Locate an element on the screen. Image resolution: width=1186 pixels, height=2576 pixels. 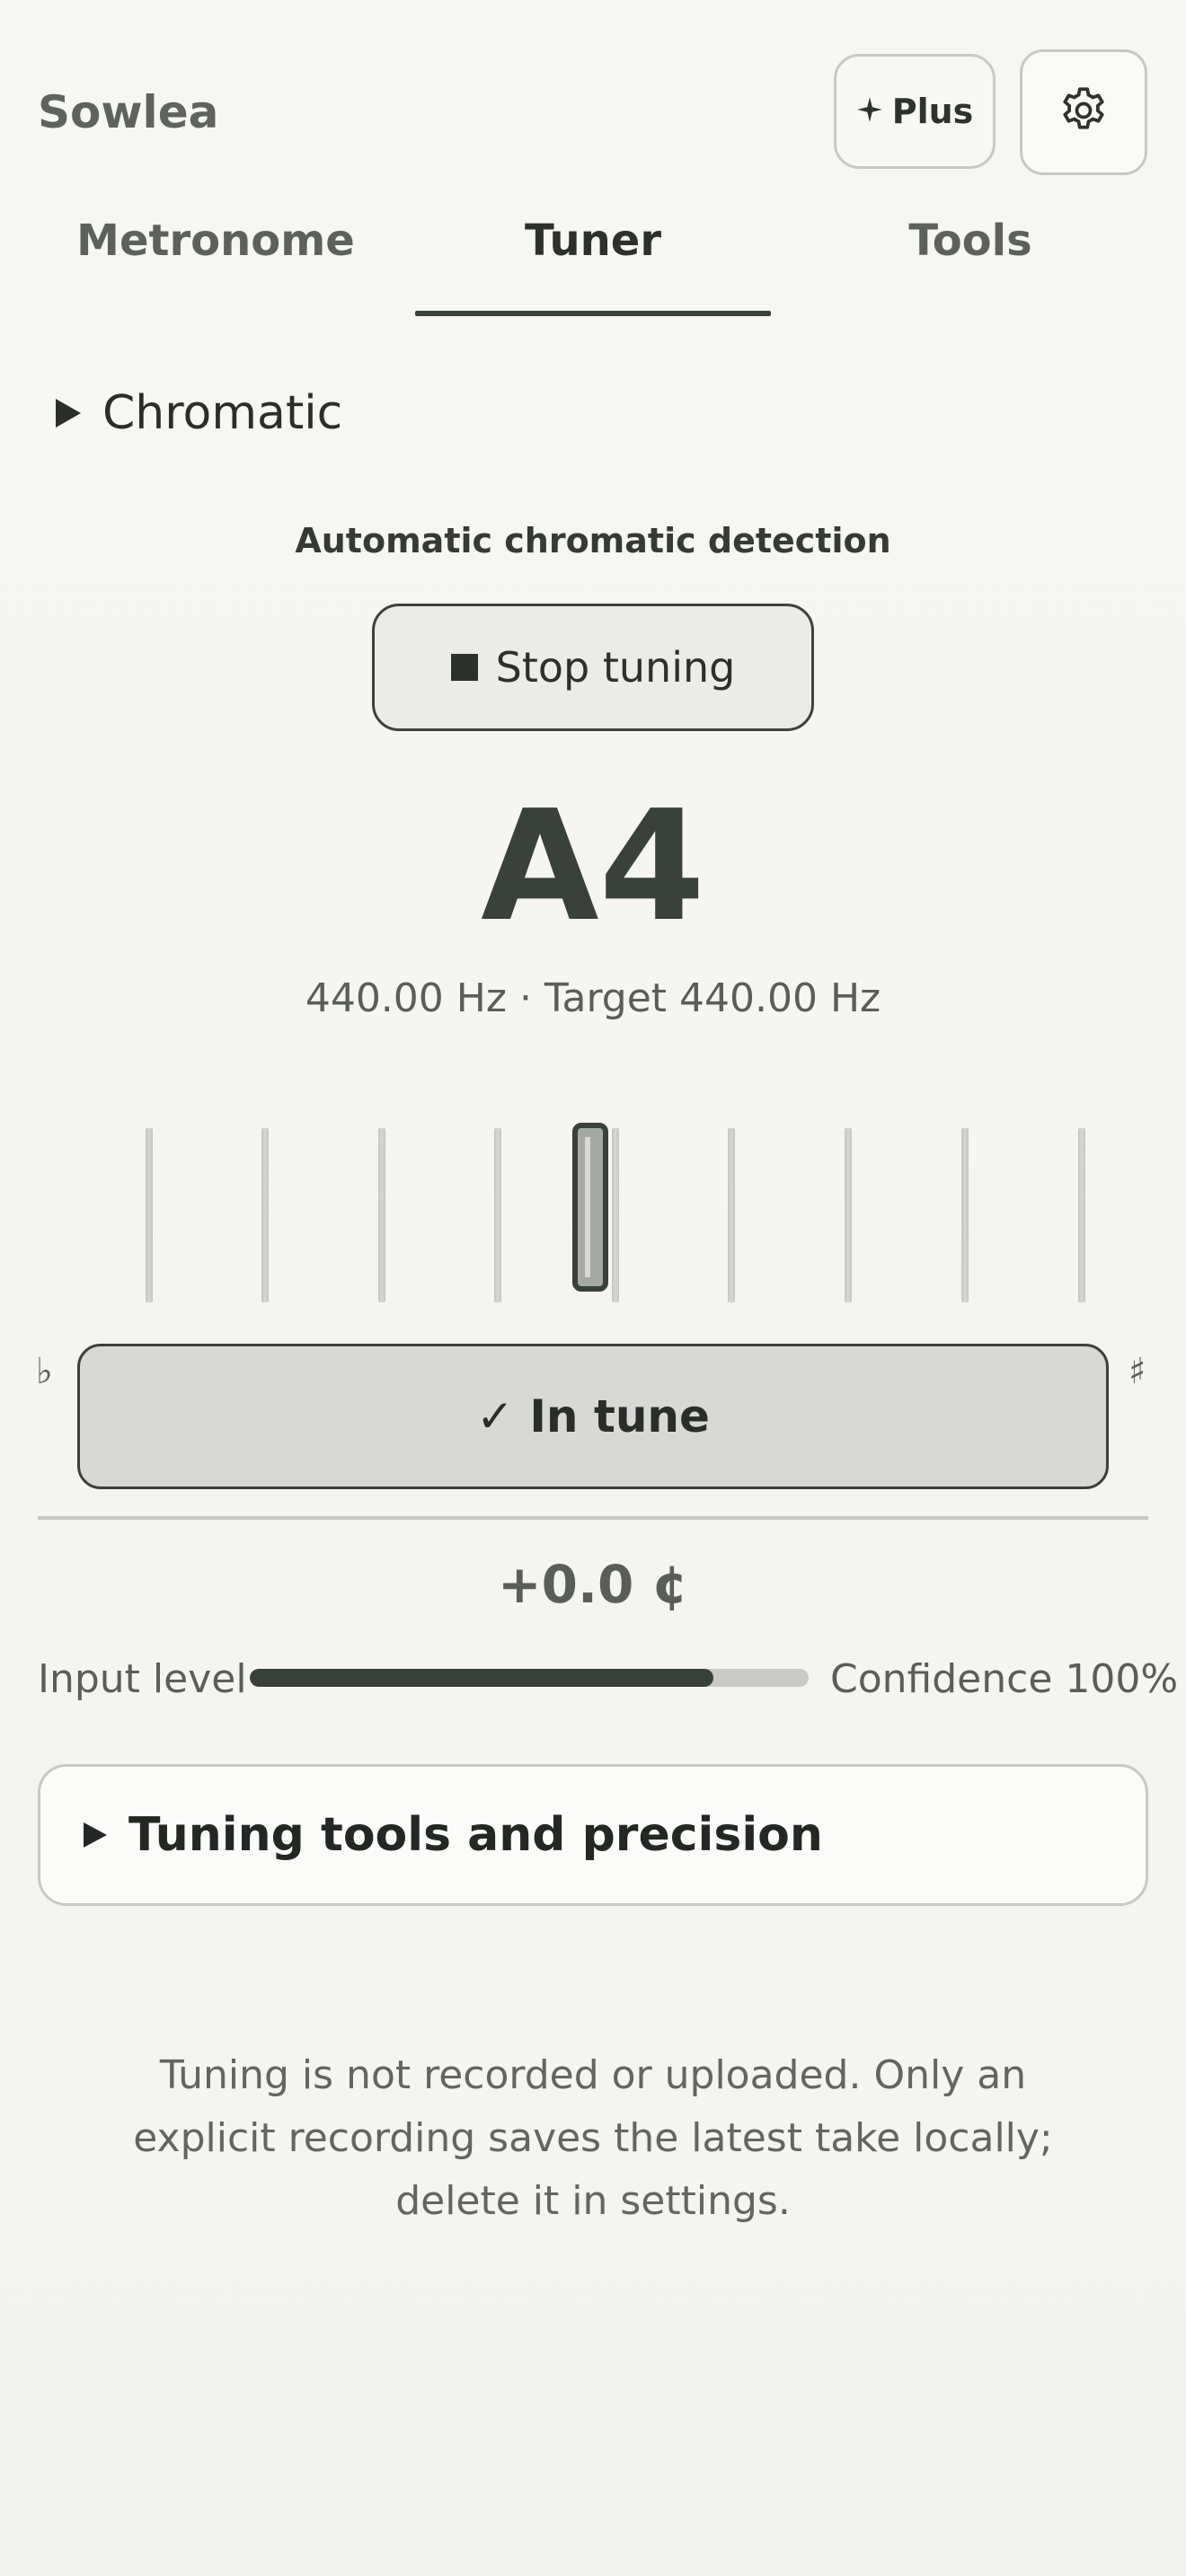
input-level-meter is located at coordinates (529, 1678).